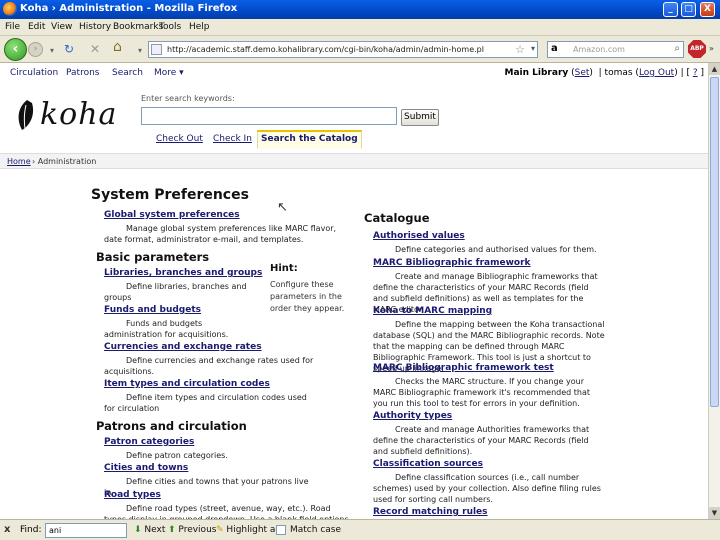 Image resolution: width=720 pixels, height=540 pixels. What do you see at coordinates (253, 530) in the screenshot?
I see `highlight-all-label: Highlight all` at bounding box center [253, 530].